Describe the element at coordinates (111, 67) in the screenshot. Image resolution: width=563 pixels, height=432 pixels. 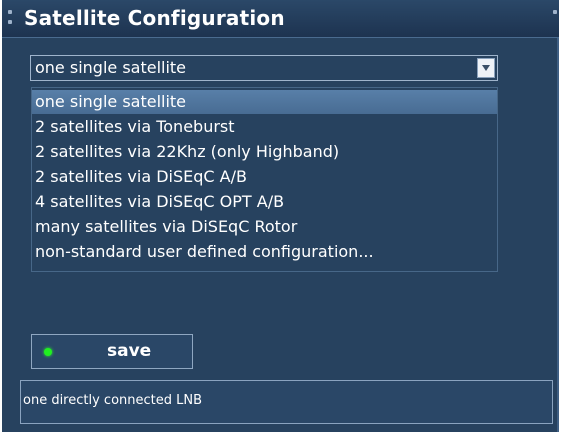
I see `select-current-value: one single satellite` at that location.